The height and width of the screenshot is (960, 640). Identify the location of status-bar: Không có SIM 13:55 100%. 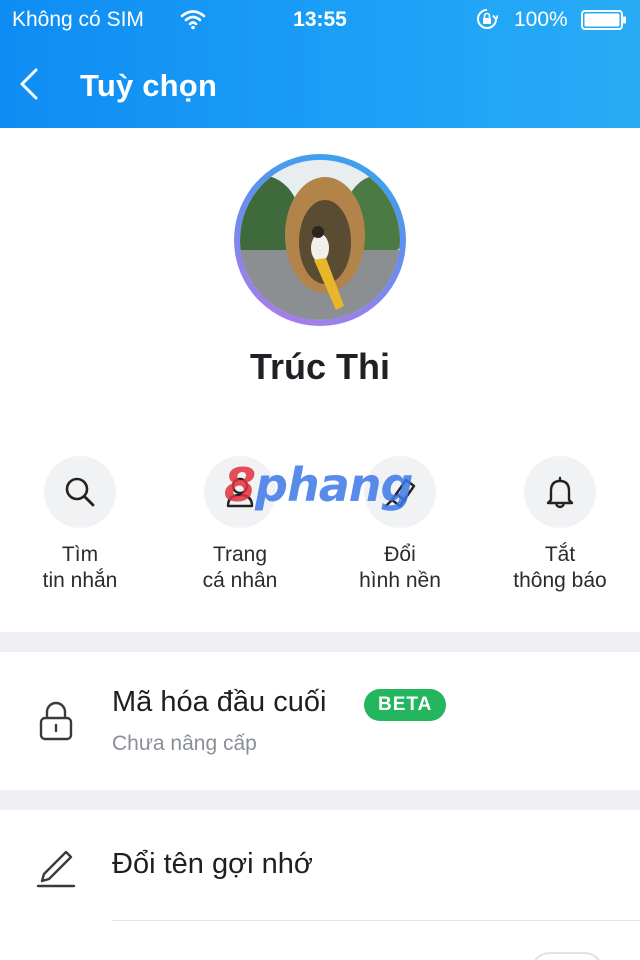
(320, 20).